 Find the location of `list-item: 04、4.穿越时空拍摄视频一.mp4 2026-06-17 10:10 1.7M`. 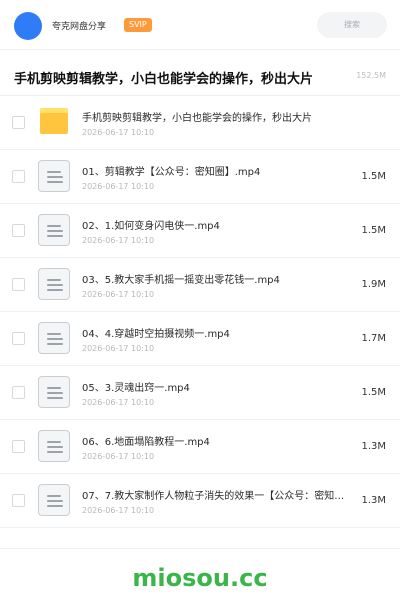

list-item: 04、4.穿越时空拍摄视频一.mp4 2026-06-17 10:10 1.7M is located at coordinates (200, 339).